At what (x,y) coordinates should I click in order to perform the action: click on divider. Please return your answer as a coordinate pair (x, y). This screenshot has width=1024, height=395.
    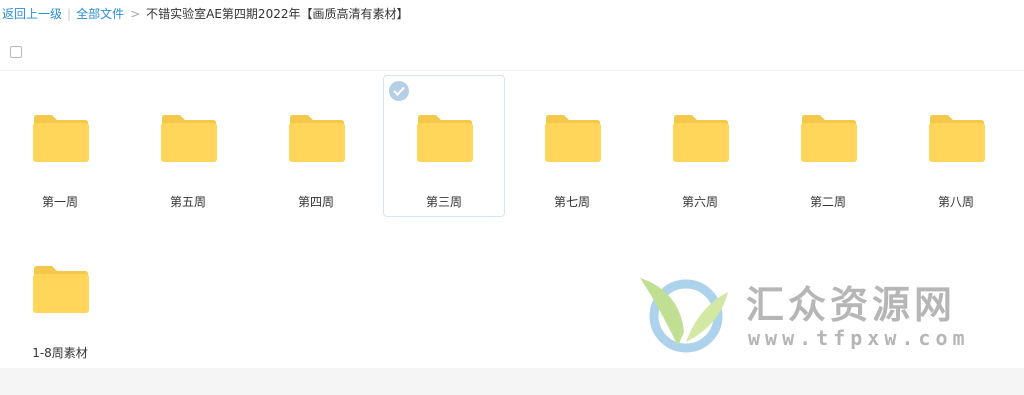
    Looking at the image, I should click on (512, 70).